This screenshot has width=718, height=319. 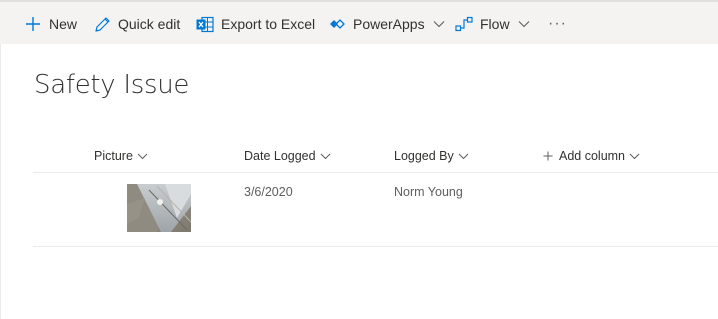 I want to click on column-header-date-logged: Date Logged, so click(x=287, y=156).